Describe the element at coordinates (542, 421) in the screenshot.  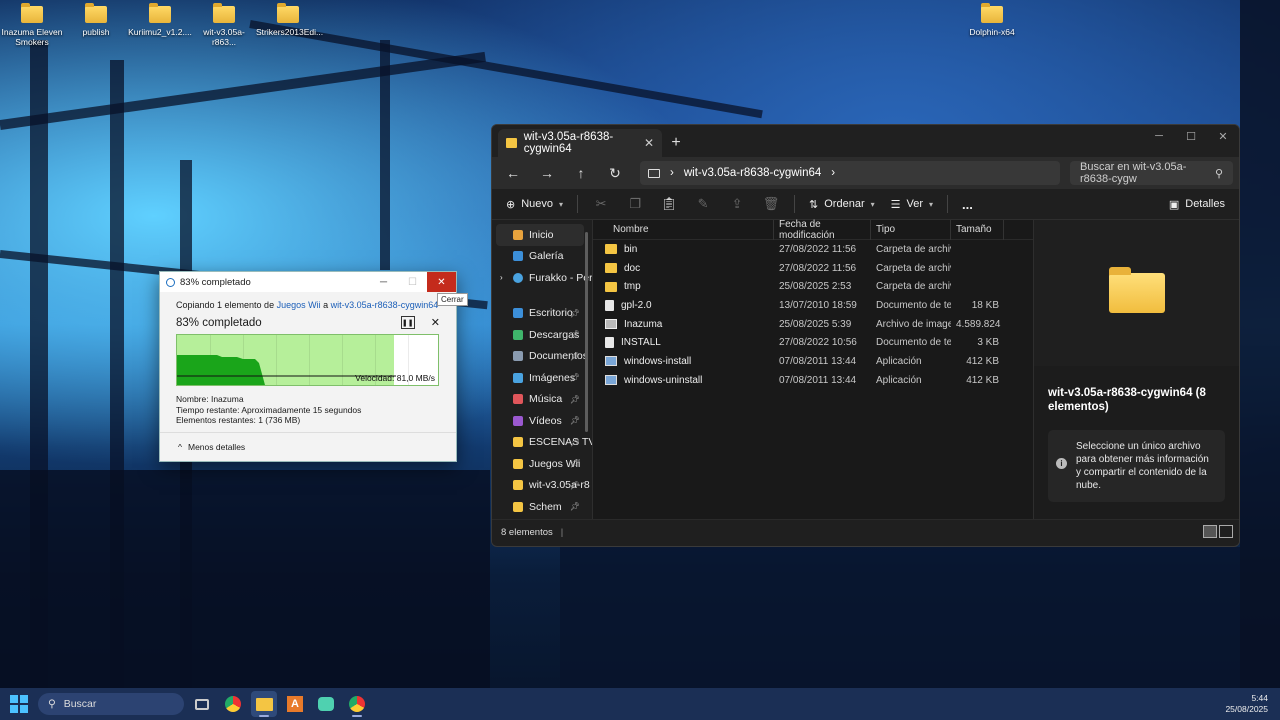
I see `nav-item-pinned: Vídeos 📌︎` at that location.